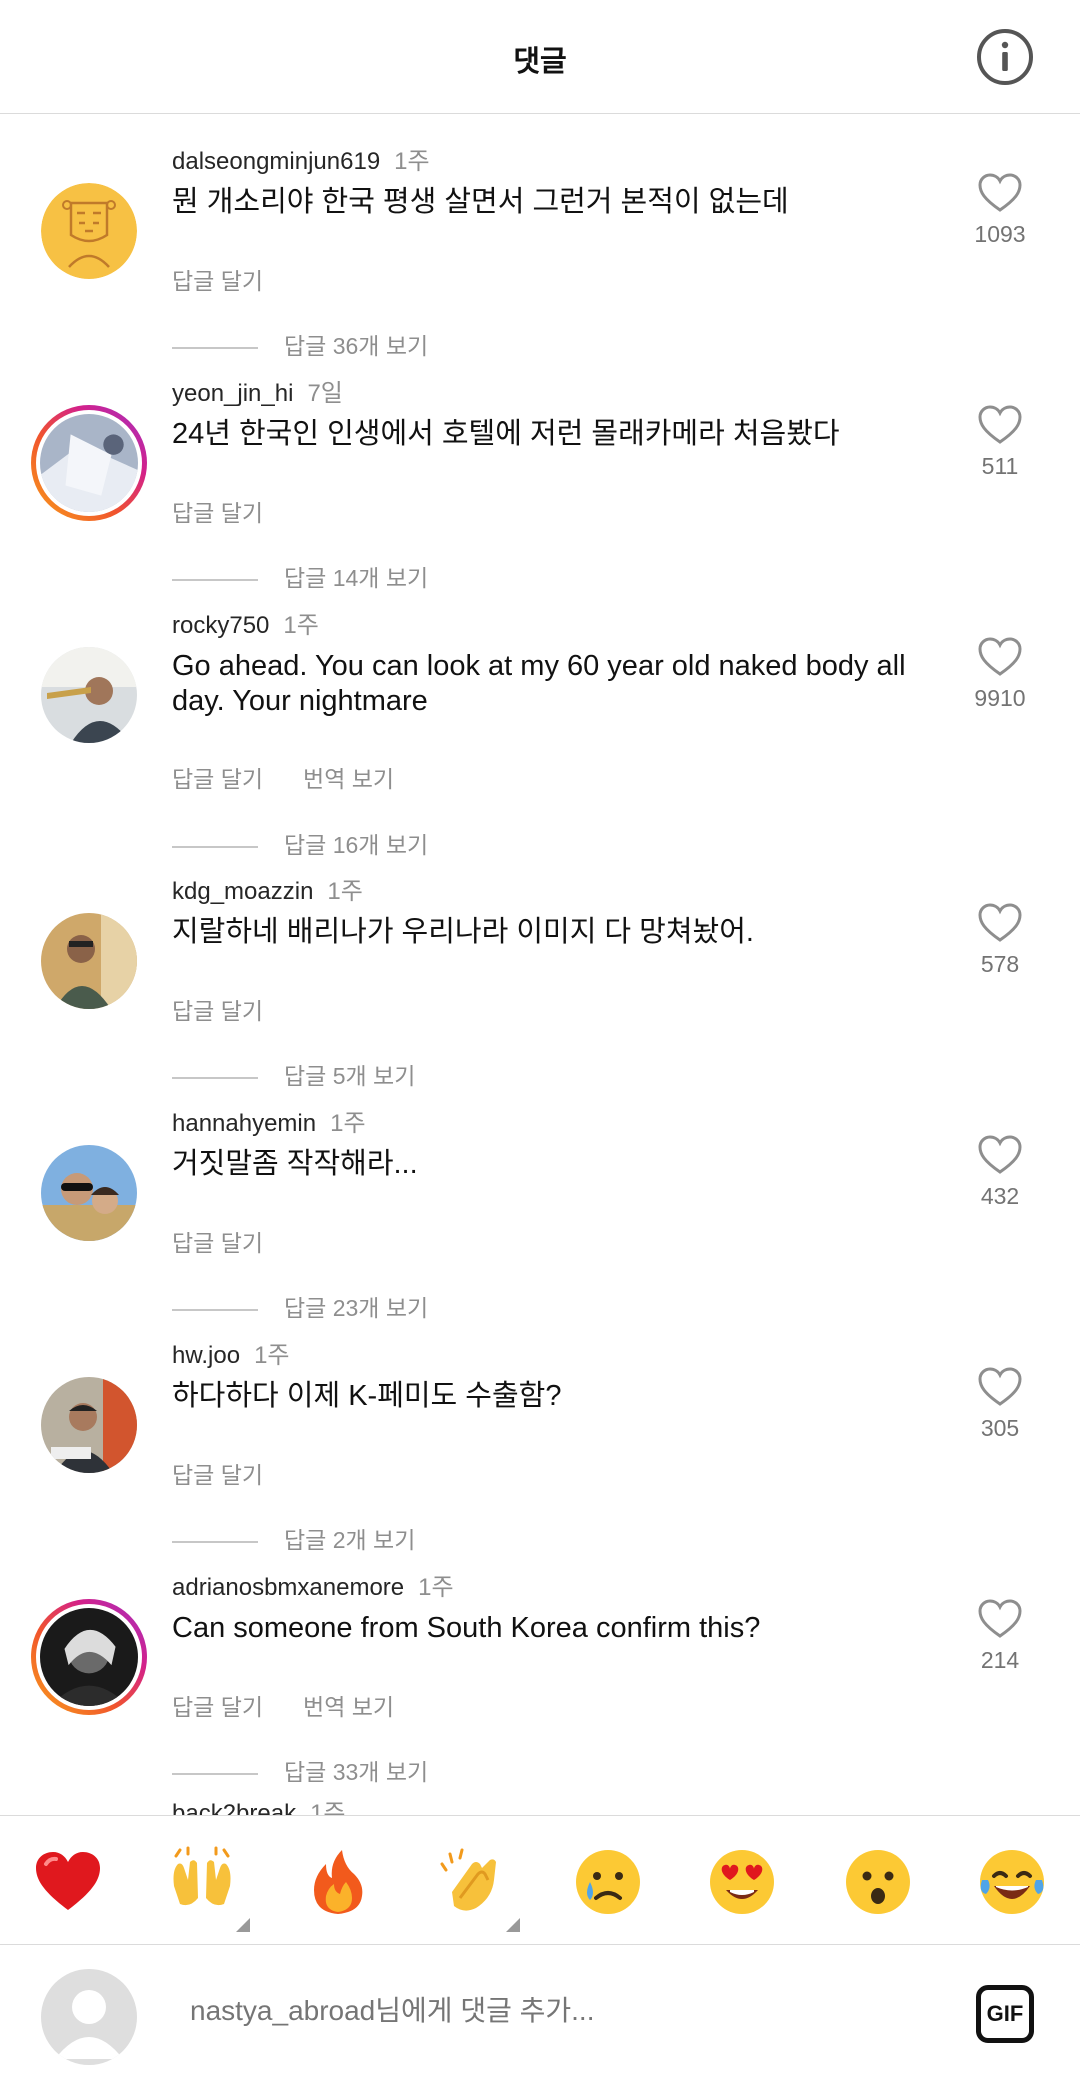  I want to click on tears-of-joy-emoji-icon, so click(1012, 1882).